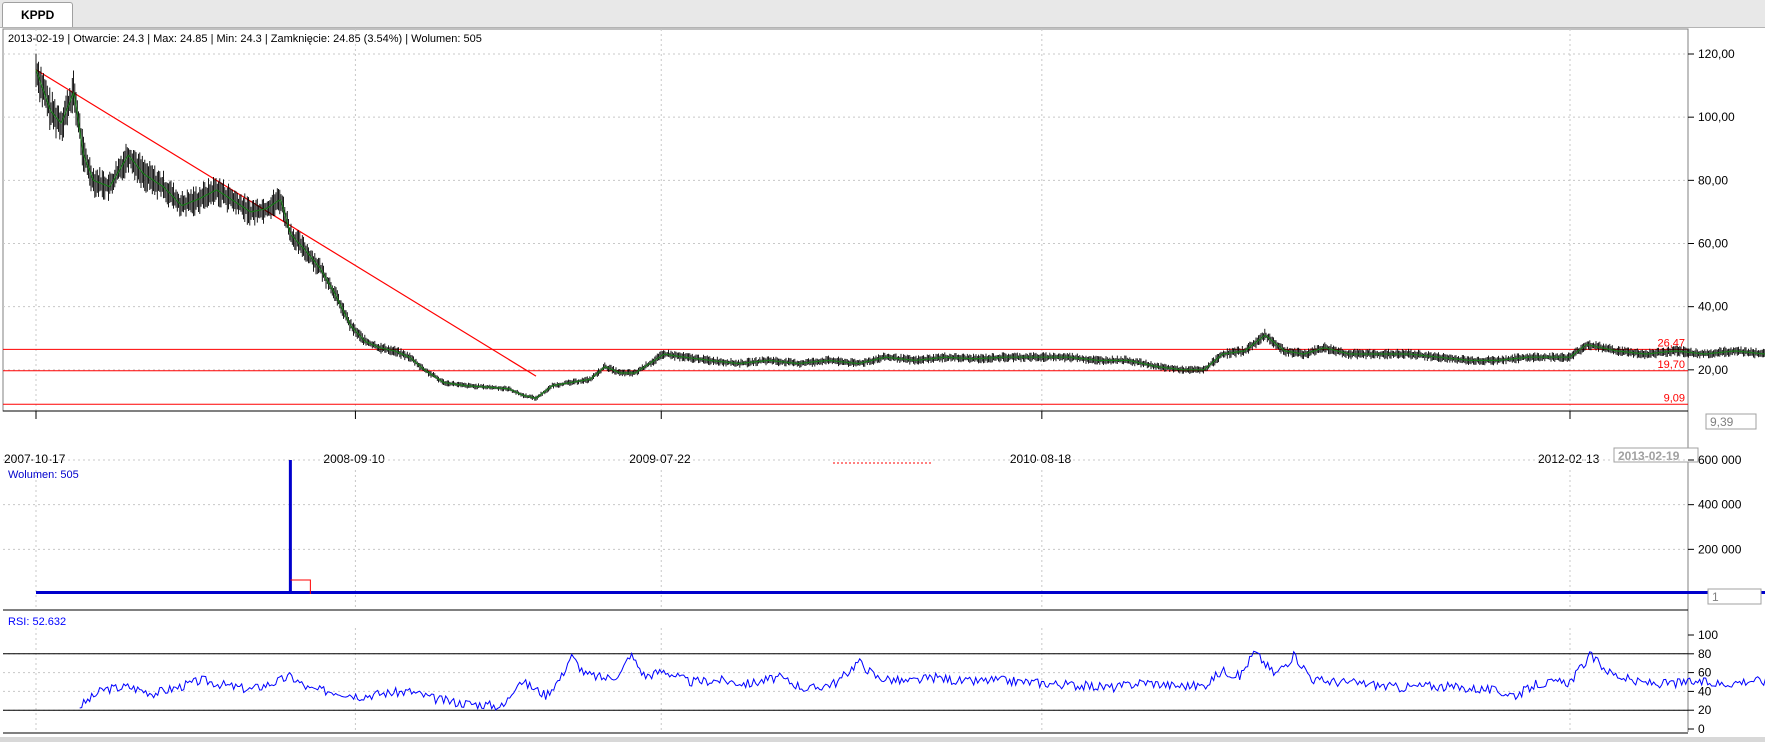 Image resolution: width=1765 pixels, height=742 pixels. Describe the element at coordinates (1569, 459) in the screenshot. I see `x-tick-label: 2012-02-13` at that location.